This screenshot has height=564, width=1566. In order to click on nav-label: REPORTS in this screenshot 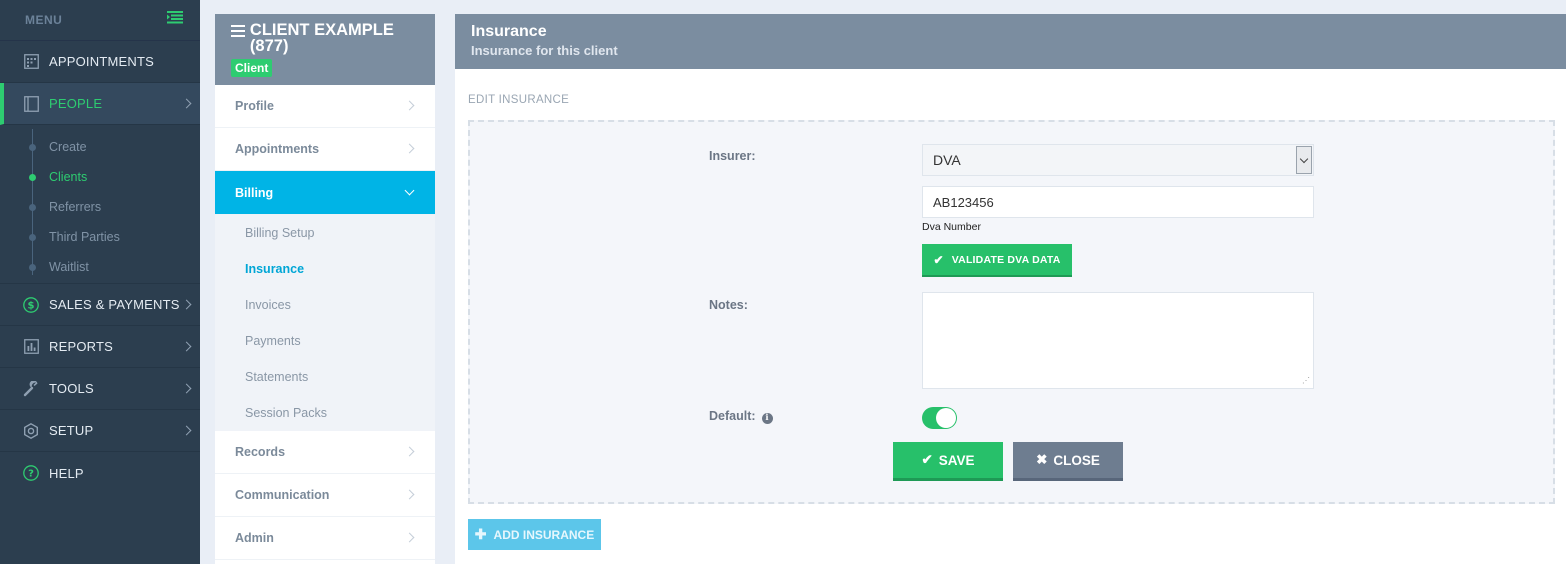, I will do `click(81, 346)`.